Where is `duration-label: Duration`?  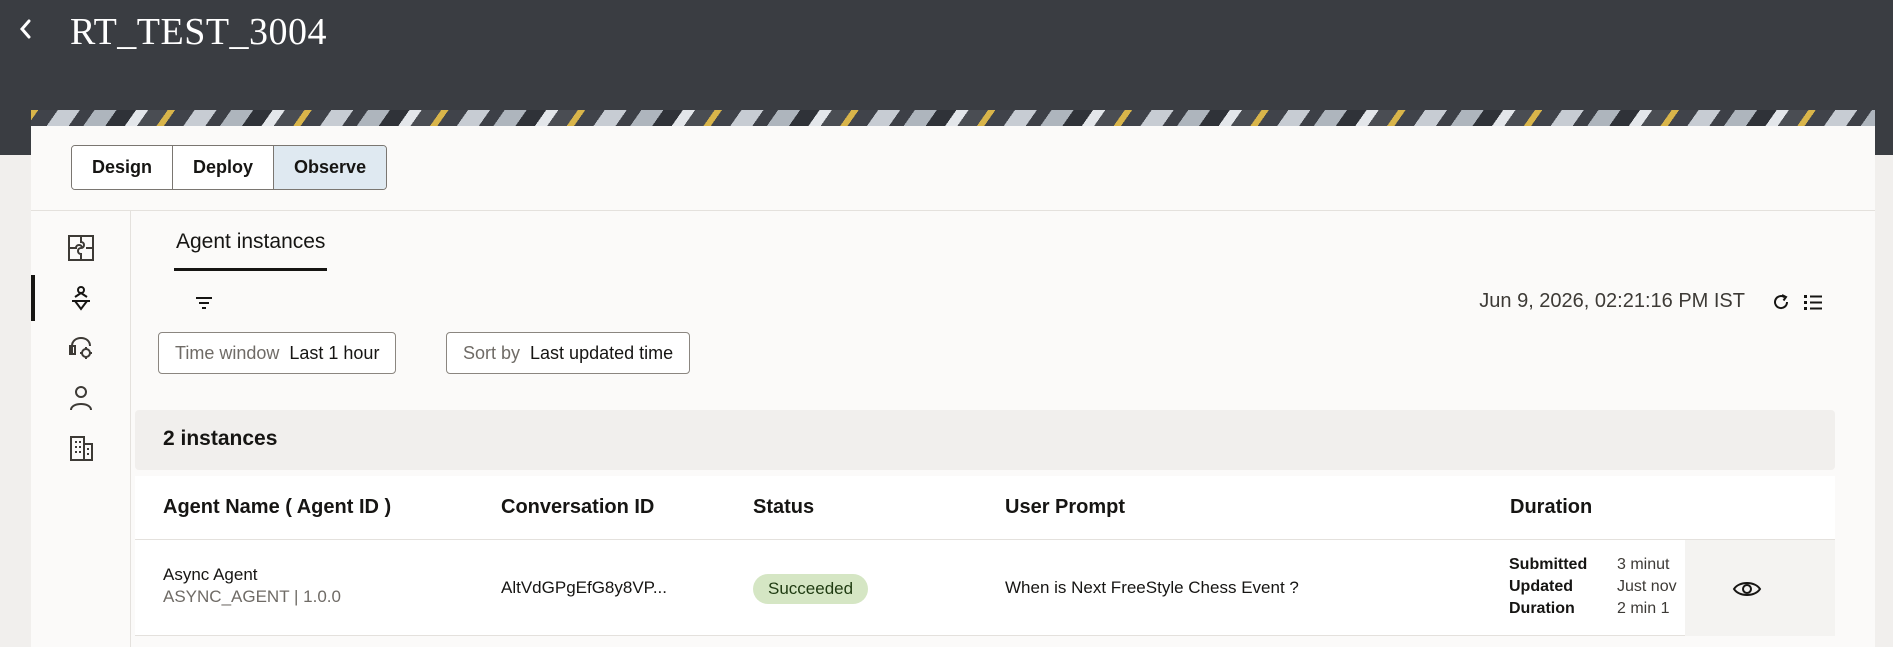
duration-label: Duration is located at coordinates (1542, 608).